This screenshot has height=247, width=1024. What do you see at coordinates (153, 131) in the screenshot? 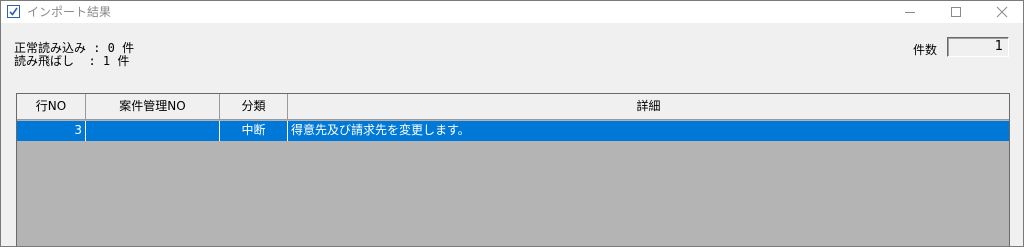
I see `cell-case-no` at bounding box center [153, 131].